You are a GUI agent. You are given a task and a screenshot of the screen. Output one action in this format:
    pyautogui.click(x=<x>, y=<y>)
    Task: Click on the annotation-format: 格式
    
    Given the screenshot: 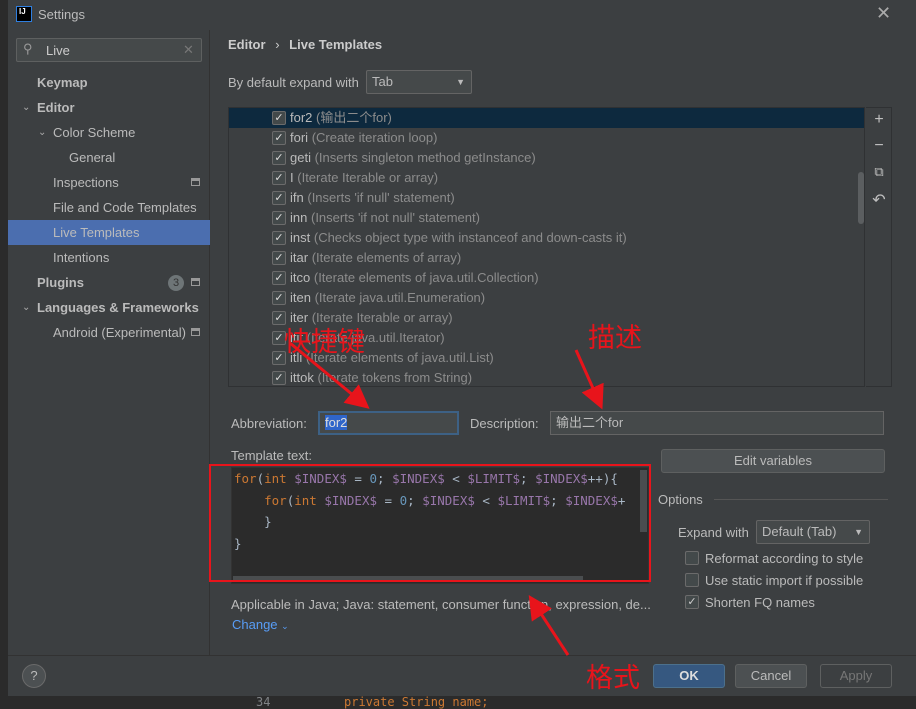 What is the action you would take?
    pyautogui.click(x=613, y=678)
    